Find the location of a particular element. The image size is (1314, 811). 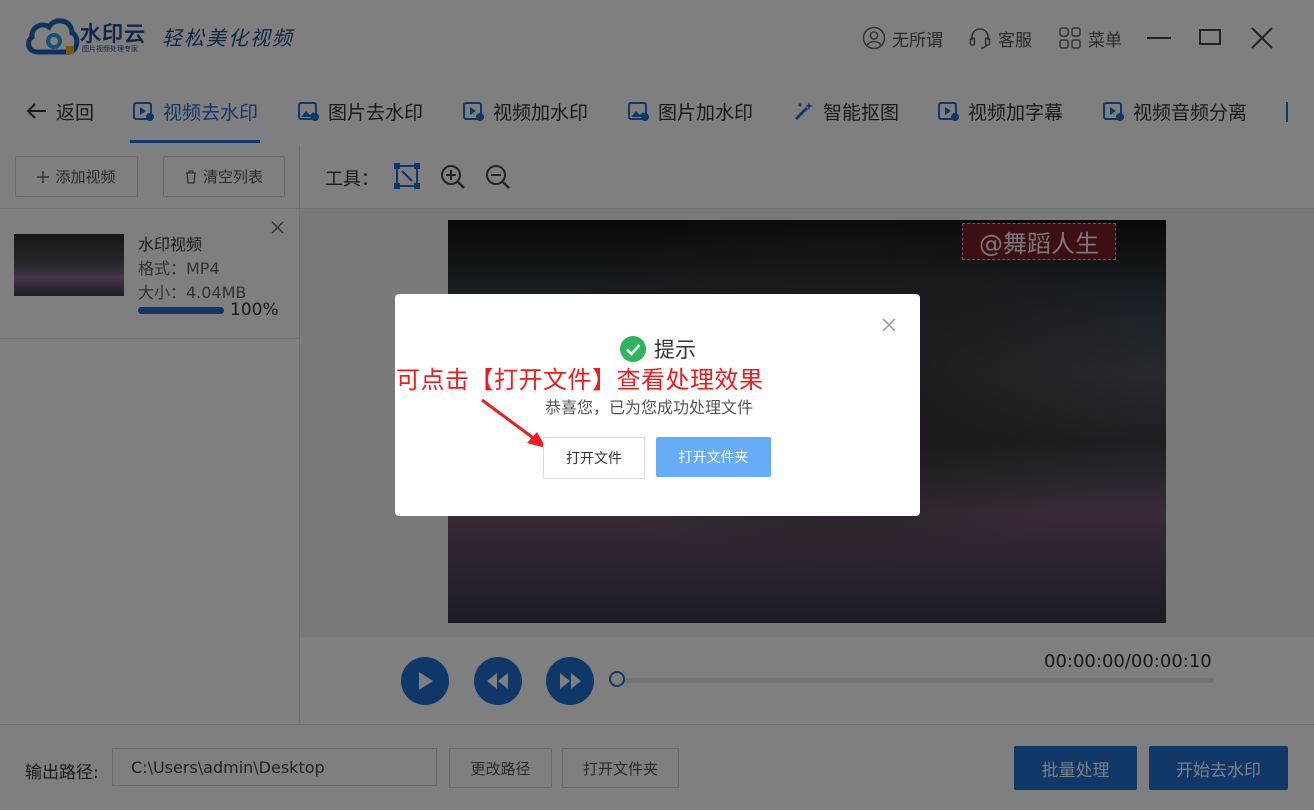

open-file-button: 打开文件 is located at coordinates (594, 458).